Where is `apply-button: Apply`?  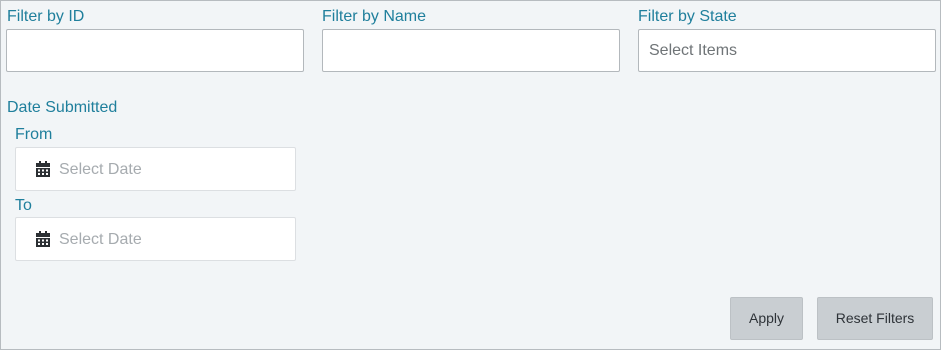 apply-button: Apply is located at coordinates (766, 318).